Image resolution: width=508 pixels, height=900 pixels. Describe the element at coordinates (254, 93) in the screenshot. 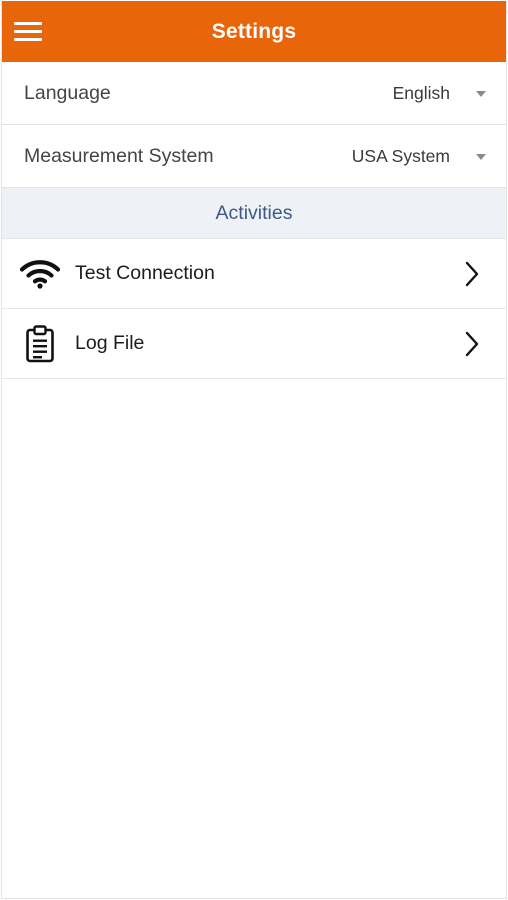

I see `language-setting-row: Language English` at that location.